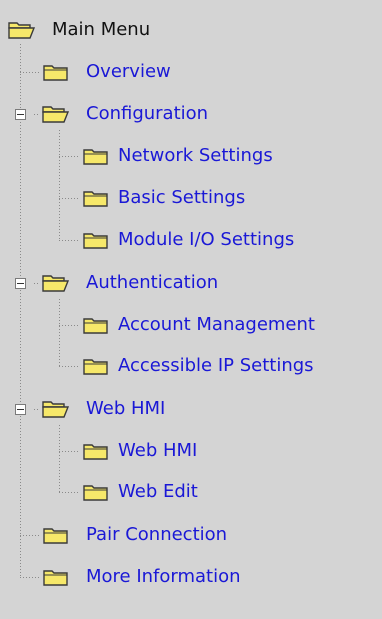 This screenshot has height=619, width=382. Describe the element at coordinates (126, 408) in the screenshot. I see `web-hmi-group-label: Web HMI` at that location.